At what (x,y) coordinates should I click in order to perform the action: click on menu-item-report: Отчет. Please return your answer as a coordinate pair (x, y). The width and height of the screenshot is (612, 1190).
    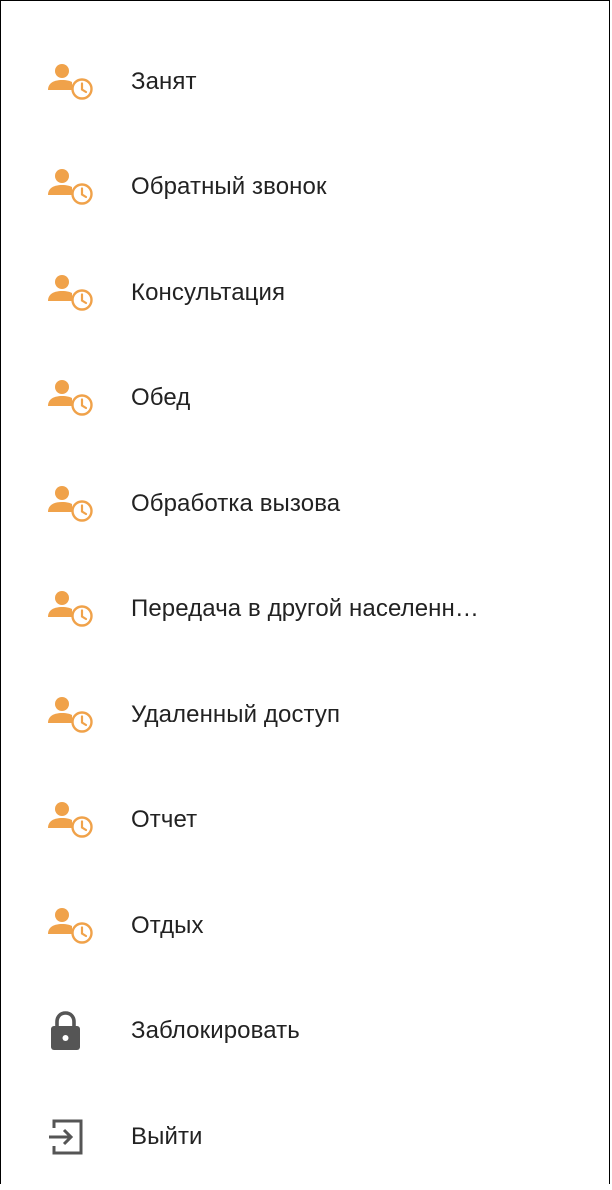
    Looking at the image, I should click on (305, 821).